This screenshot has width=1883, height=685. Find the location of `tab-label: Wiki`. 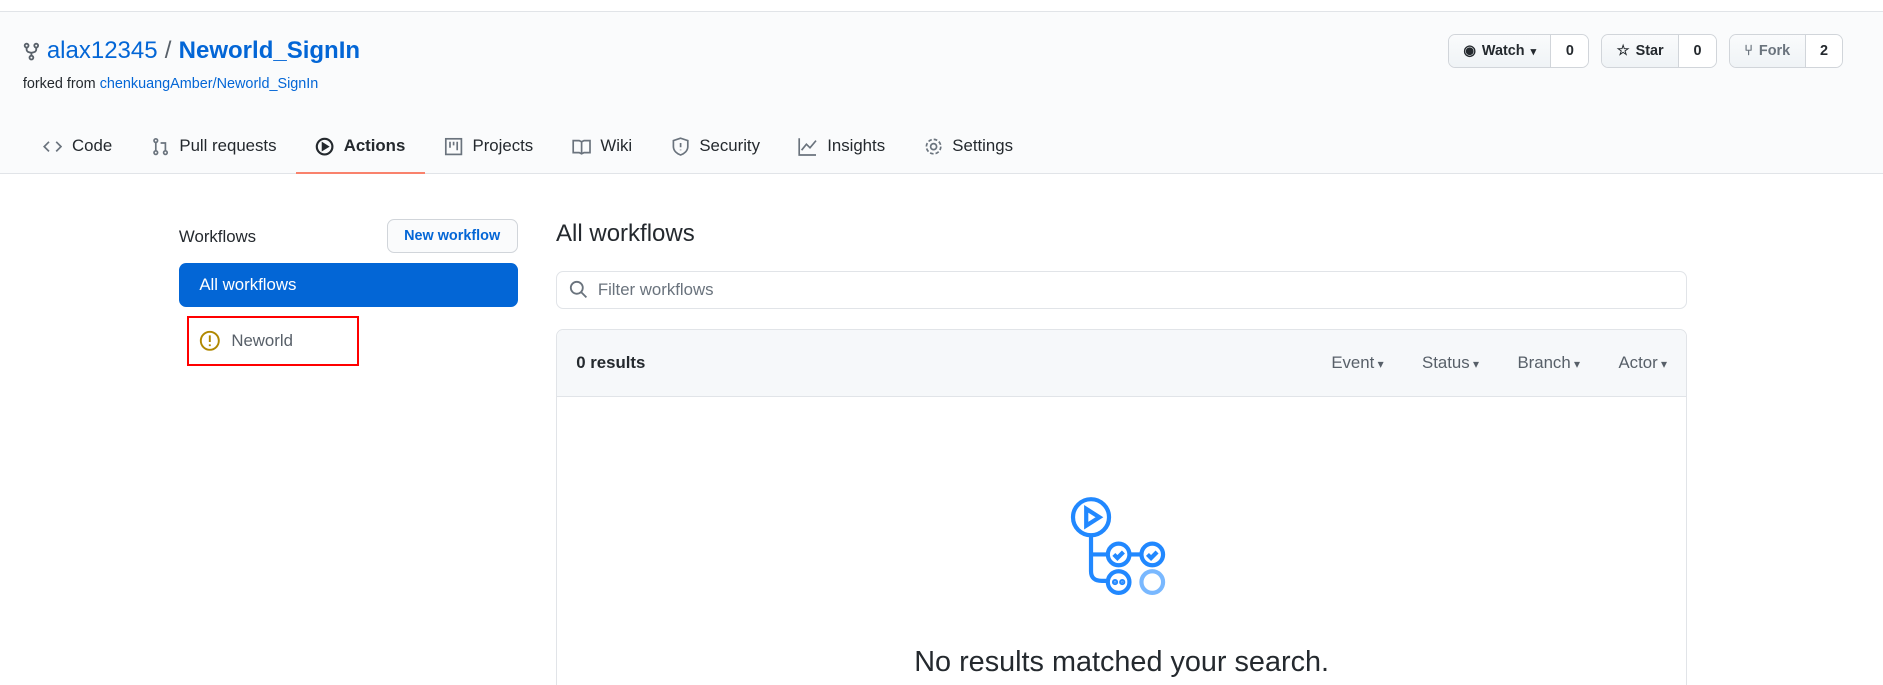

tab-label: Wiki is located at coordinates (616, 146).